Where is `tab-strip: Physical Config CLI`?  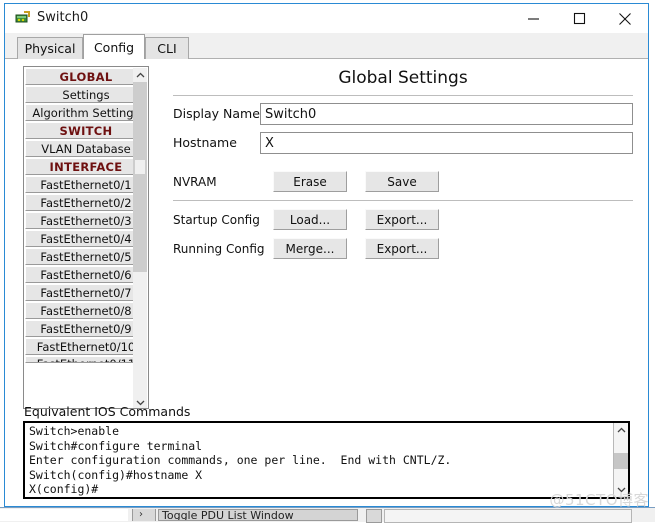
tab-strip: Physical Config CLI is located at coordinates (326, 46).